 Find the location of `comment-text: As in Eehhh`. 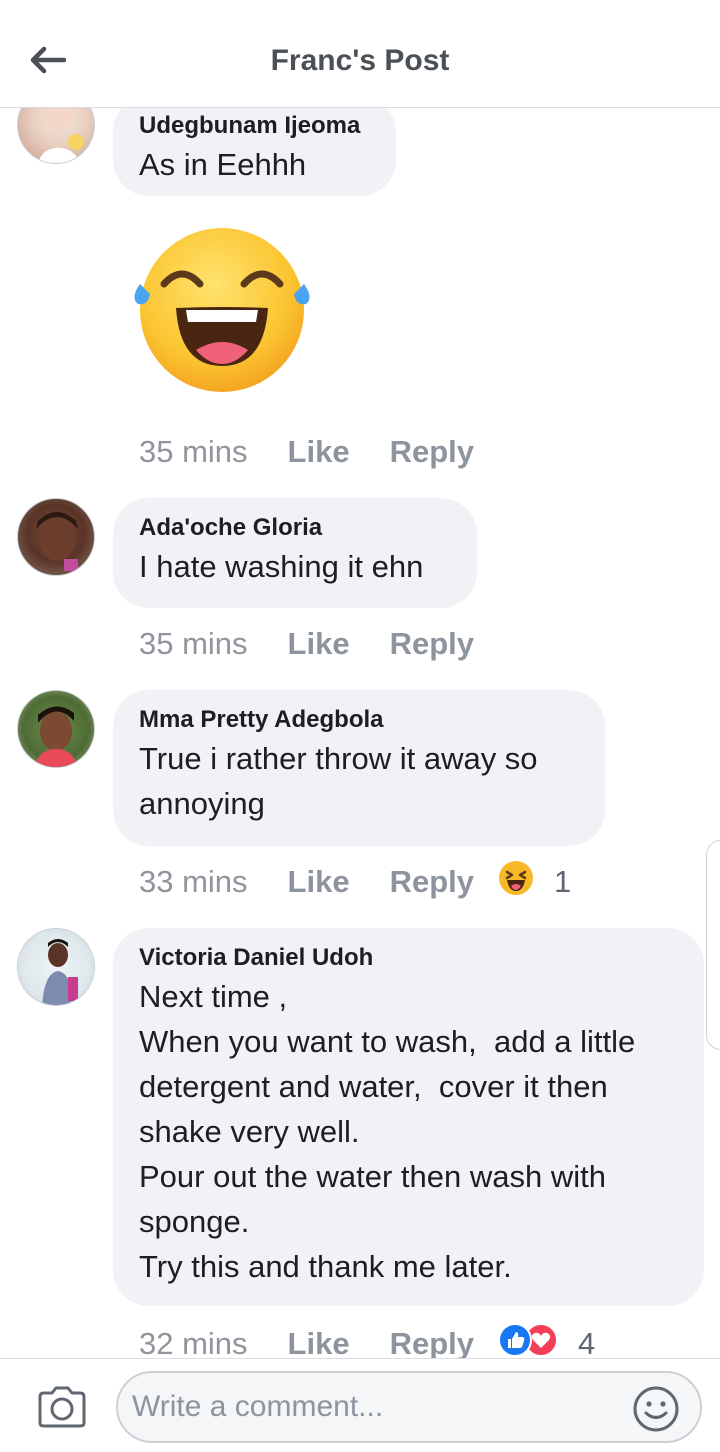

comment-text: As in Eehhh is located at coordinates (223, 164).